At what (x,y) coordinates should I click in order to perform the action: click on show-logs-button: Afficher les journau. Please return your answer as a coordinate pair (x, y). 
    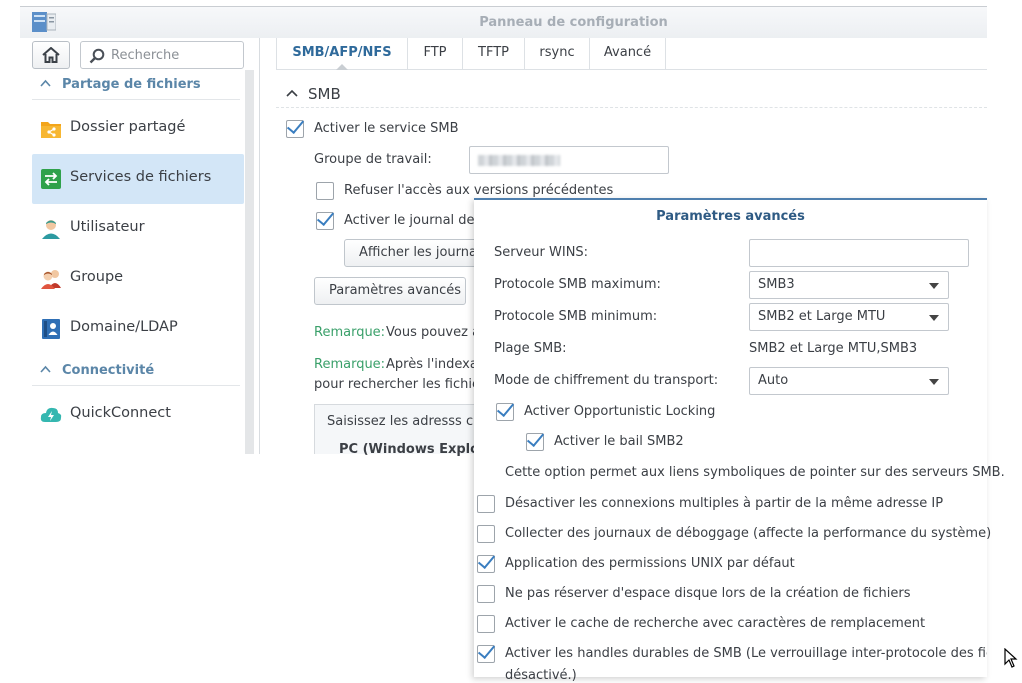
    Looking at the image, I should click on (414, 253).